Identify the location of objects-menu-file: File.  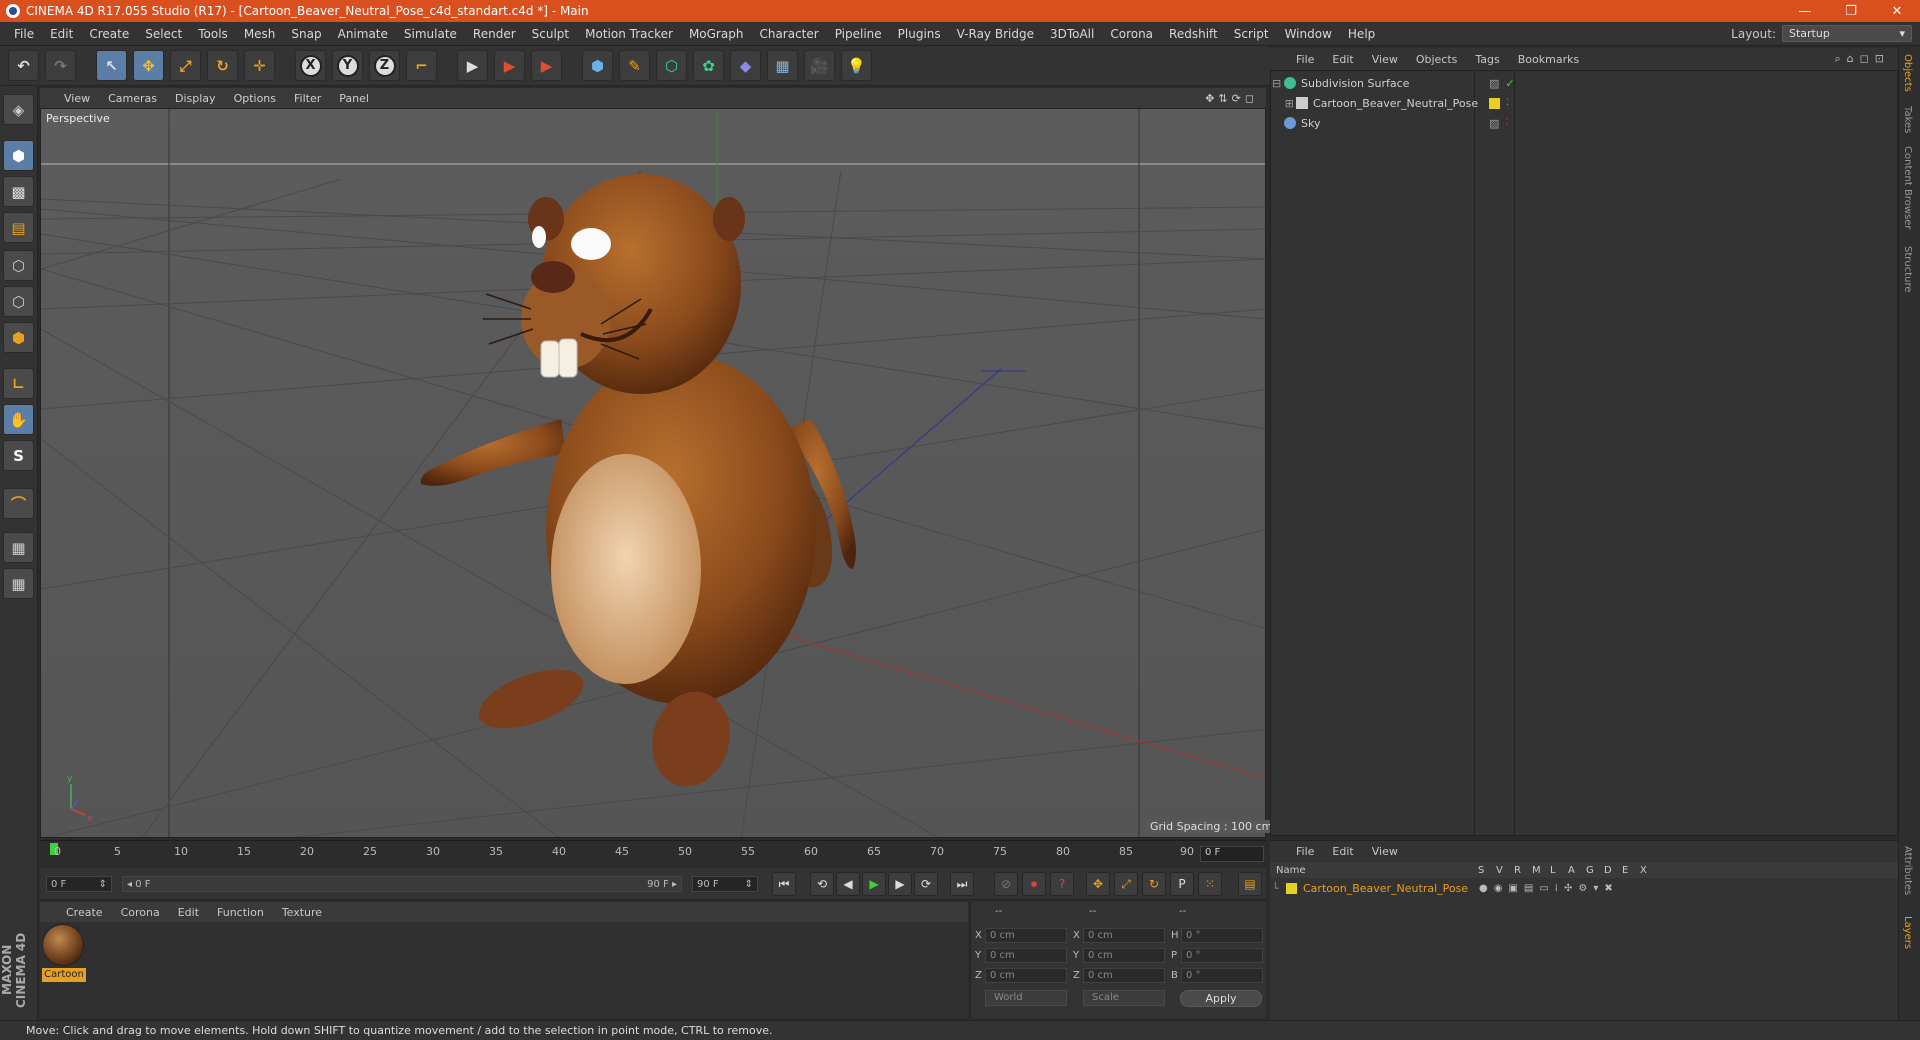
(1305, 59).